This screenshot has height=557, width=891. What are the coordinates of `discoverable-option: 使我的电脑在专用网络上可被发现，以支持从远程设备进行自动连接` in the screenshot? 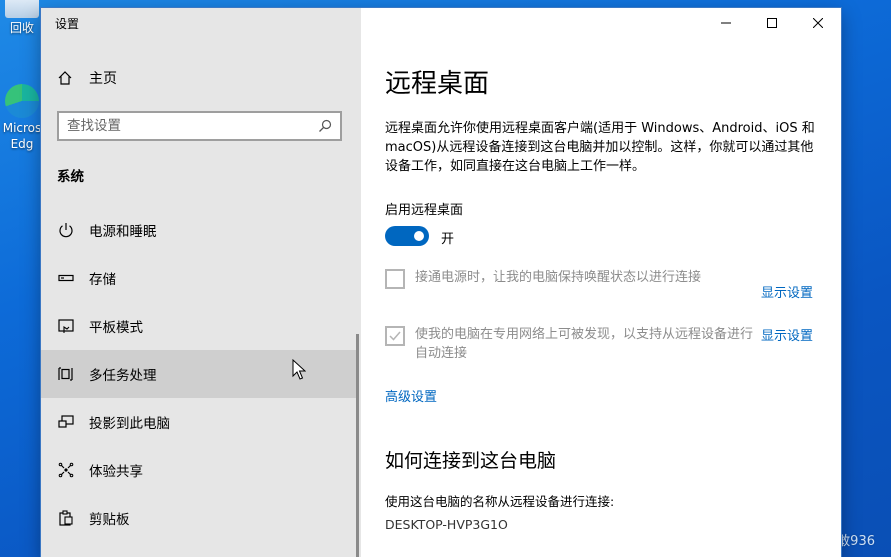 It's located at (569, 344).